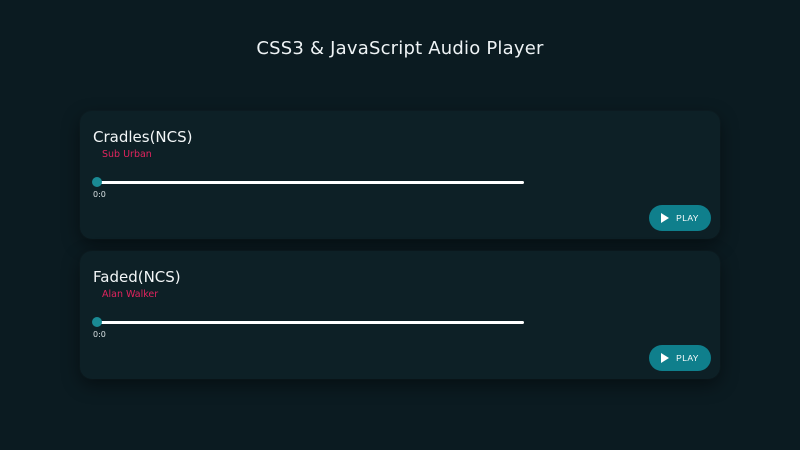  What do you see at coordinates (127, 154) in the screenshot?
I see `track-artist: Sub Urban` at bounding box center [127, 154].